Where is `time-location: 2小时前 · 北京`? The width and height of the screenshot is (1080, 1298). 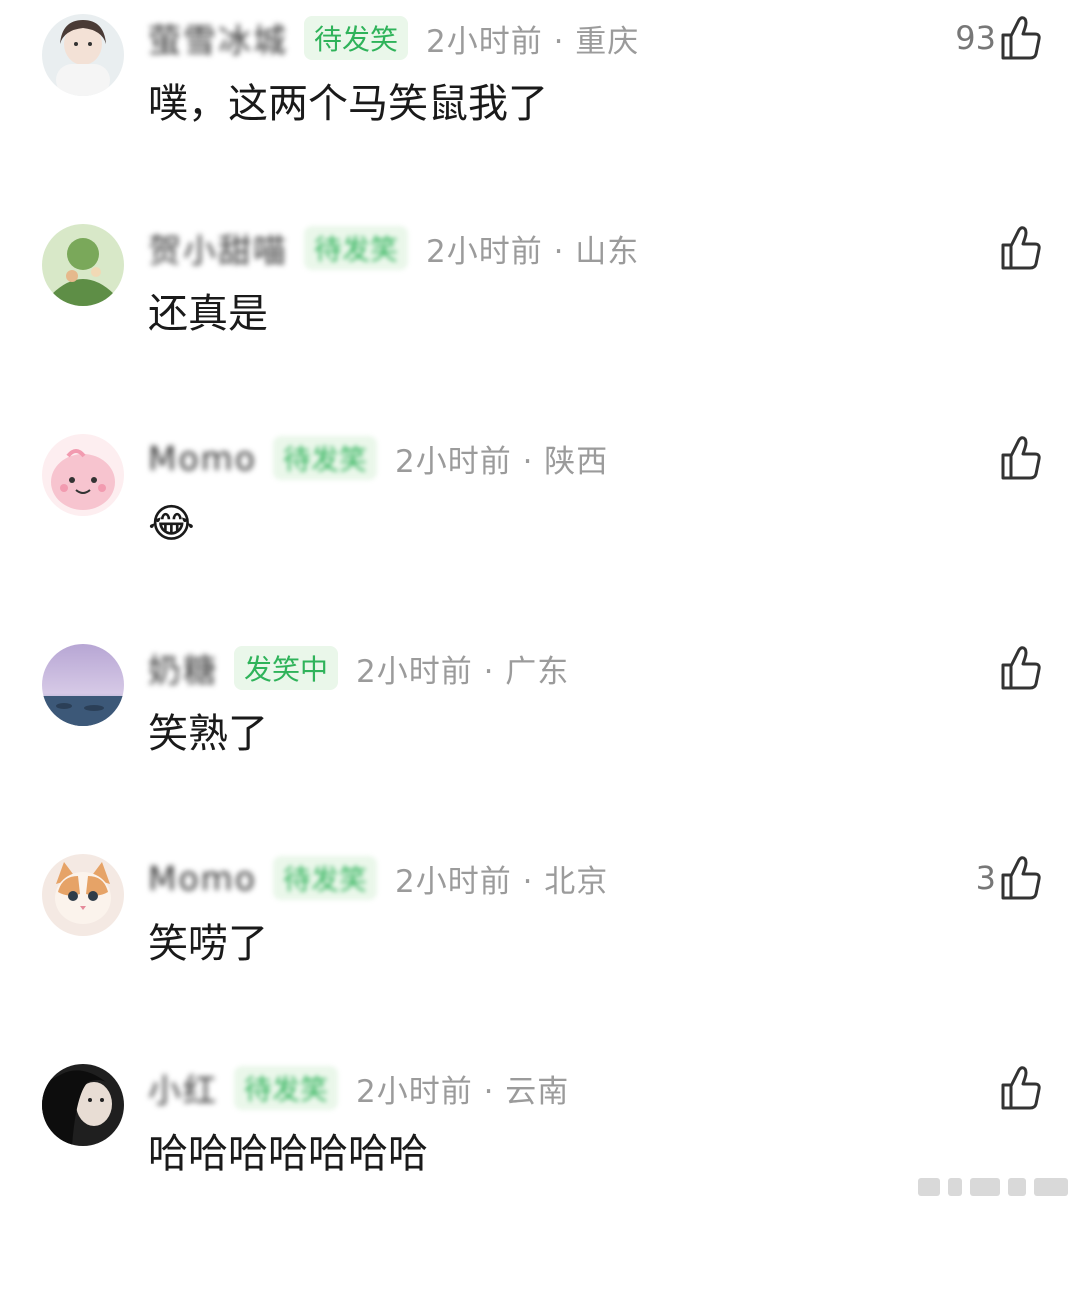
time-location: 2小时前 · 北京 is located at coordinates (502, 881).